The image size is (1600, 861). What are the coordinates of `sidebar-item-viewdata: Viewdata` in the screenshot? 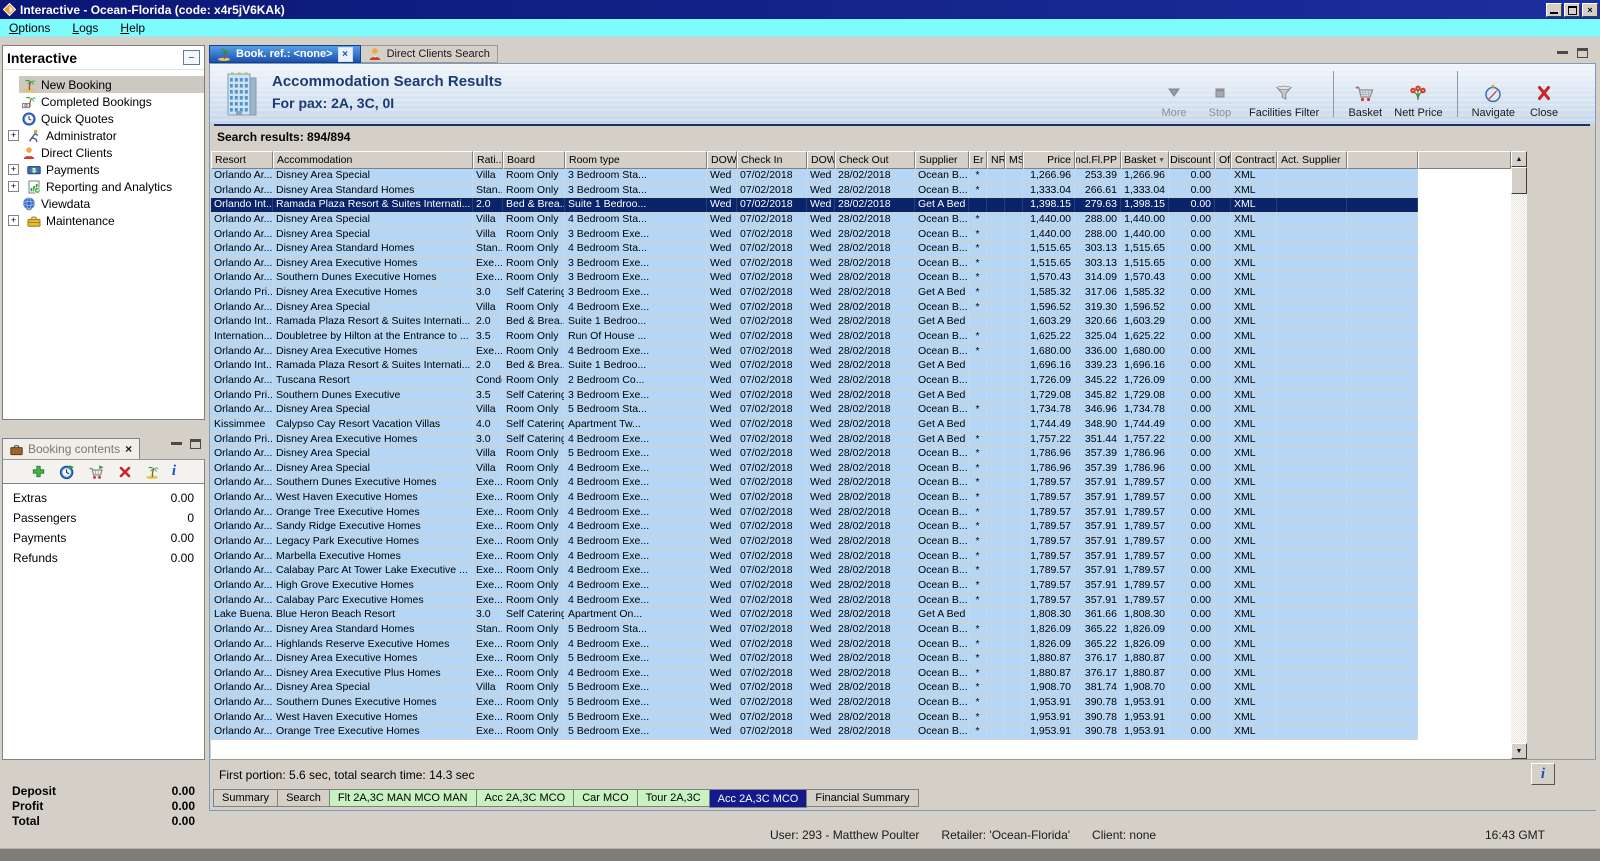 It's located at (103, 203).